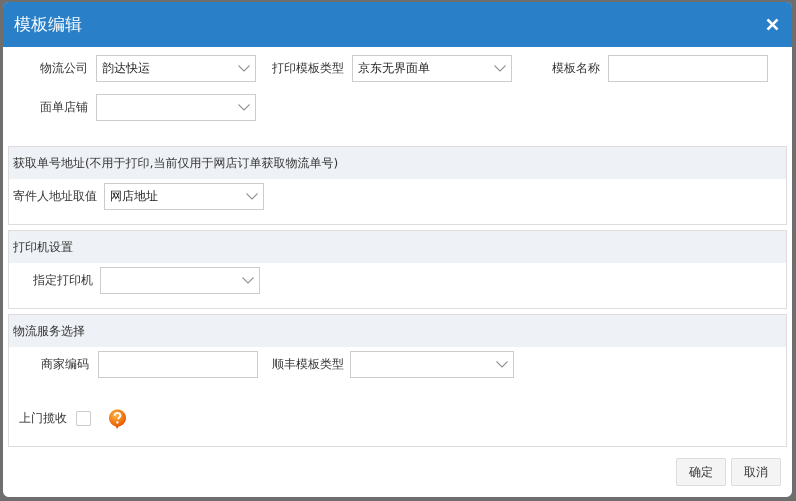 This screenshot has height=501, width=796. I want to click on checkbox, so click(83, 418).